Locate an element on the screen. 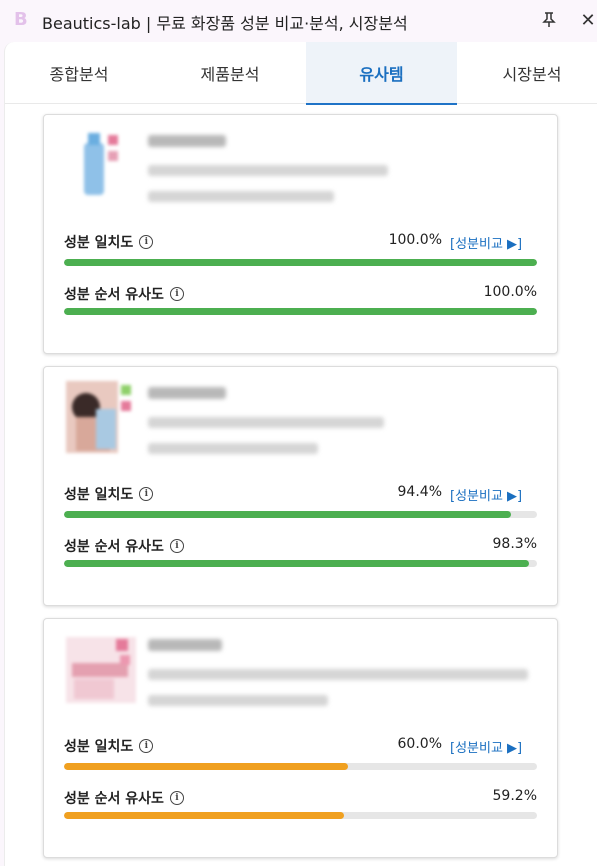 Image resolution: width=597 pixels, height=866 pixels. tab-bar: 종합분석 제품분석 유사템 시장분석 is located at coordinates (301, 73).